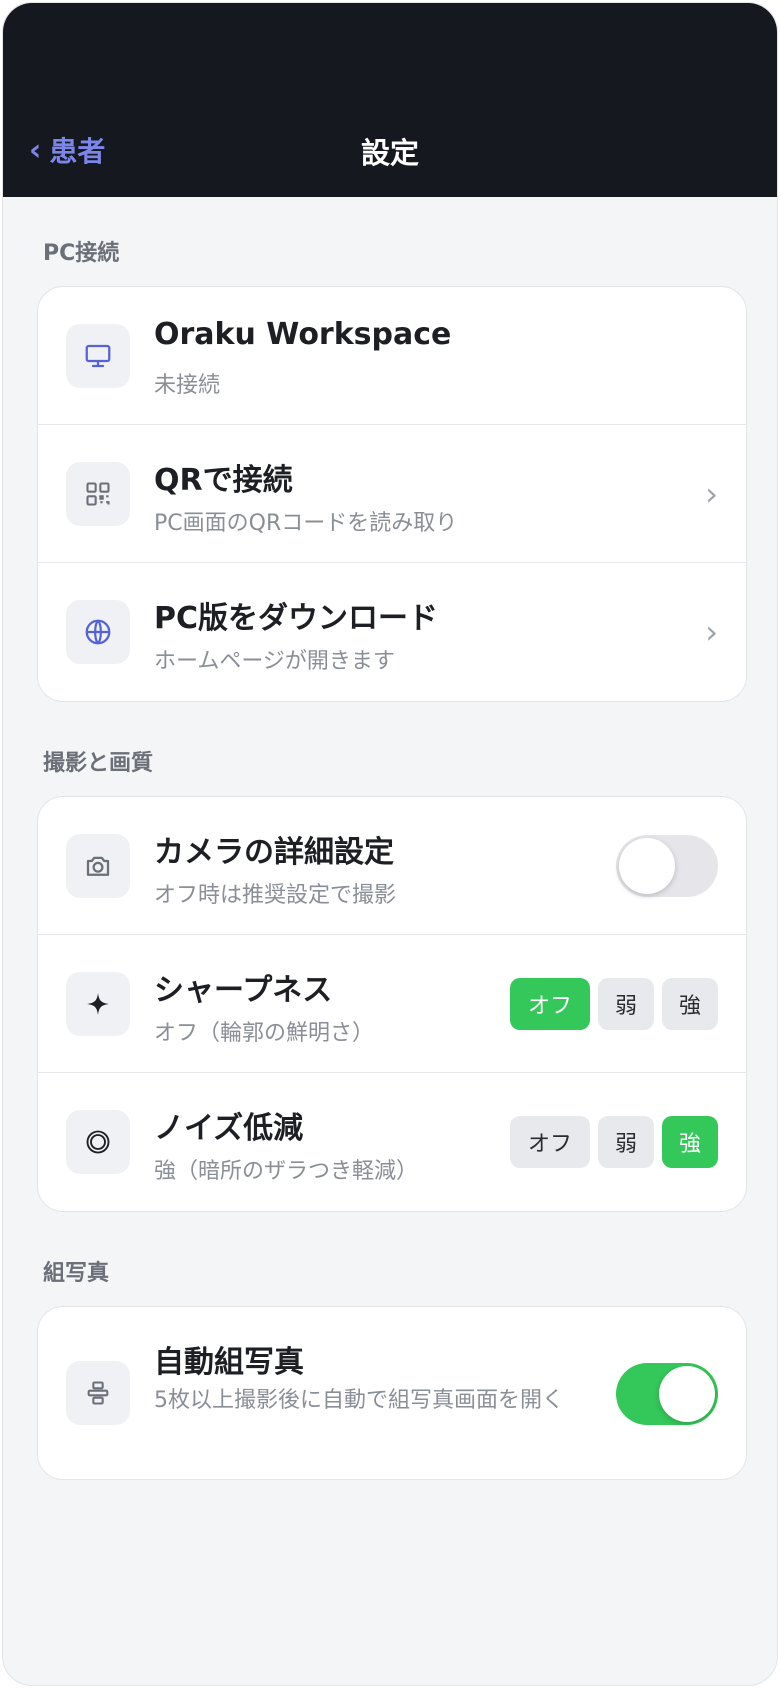 This screenshot has height=1688, width=780. What do you see at coordinates (98, 866) in the screenshot?
I see `camera-icon` at bounding box center [98, 866].